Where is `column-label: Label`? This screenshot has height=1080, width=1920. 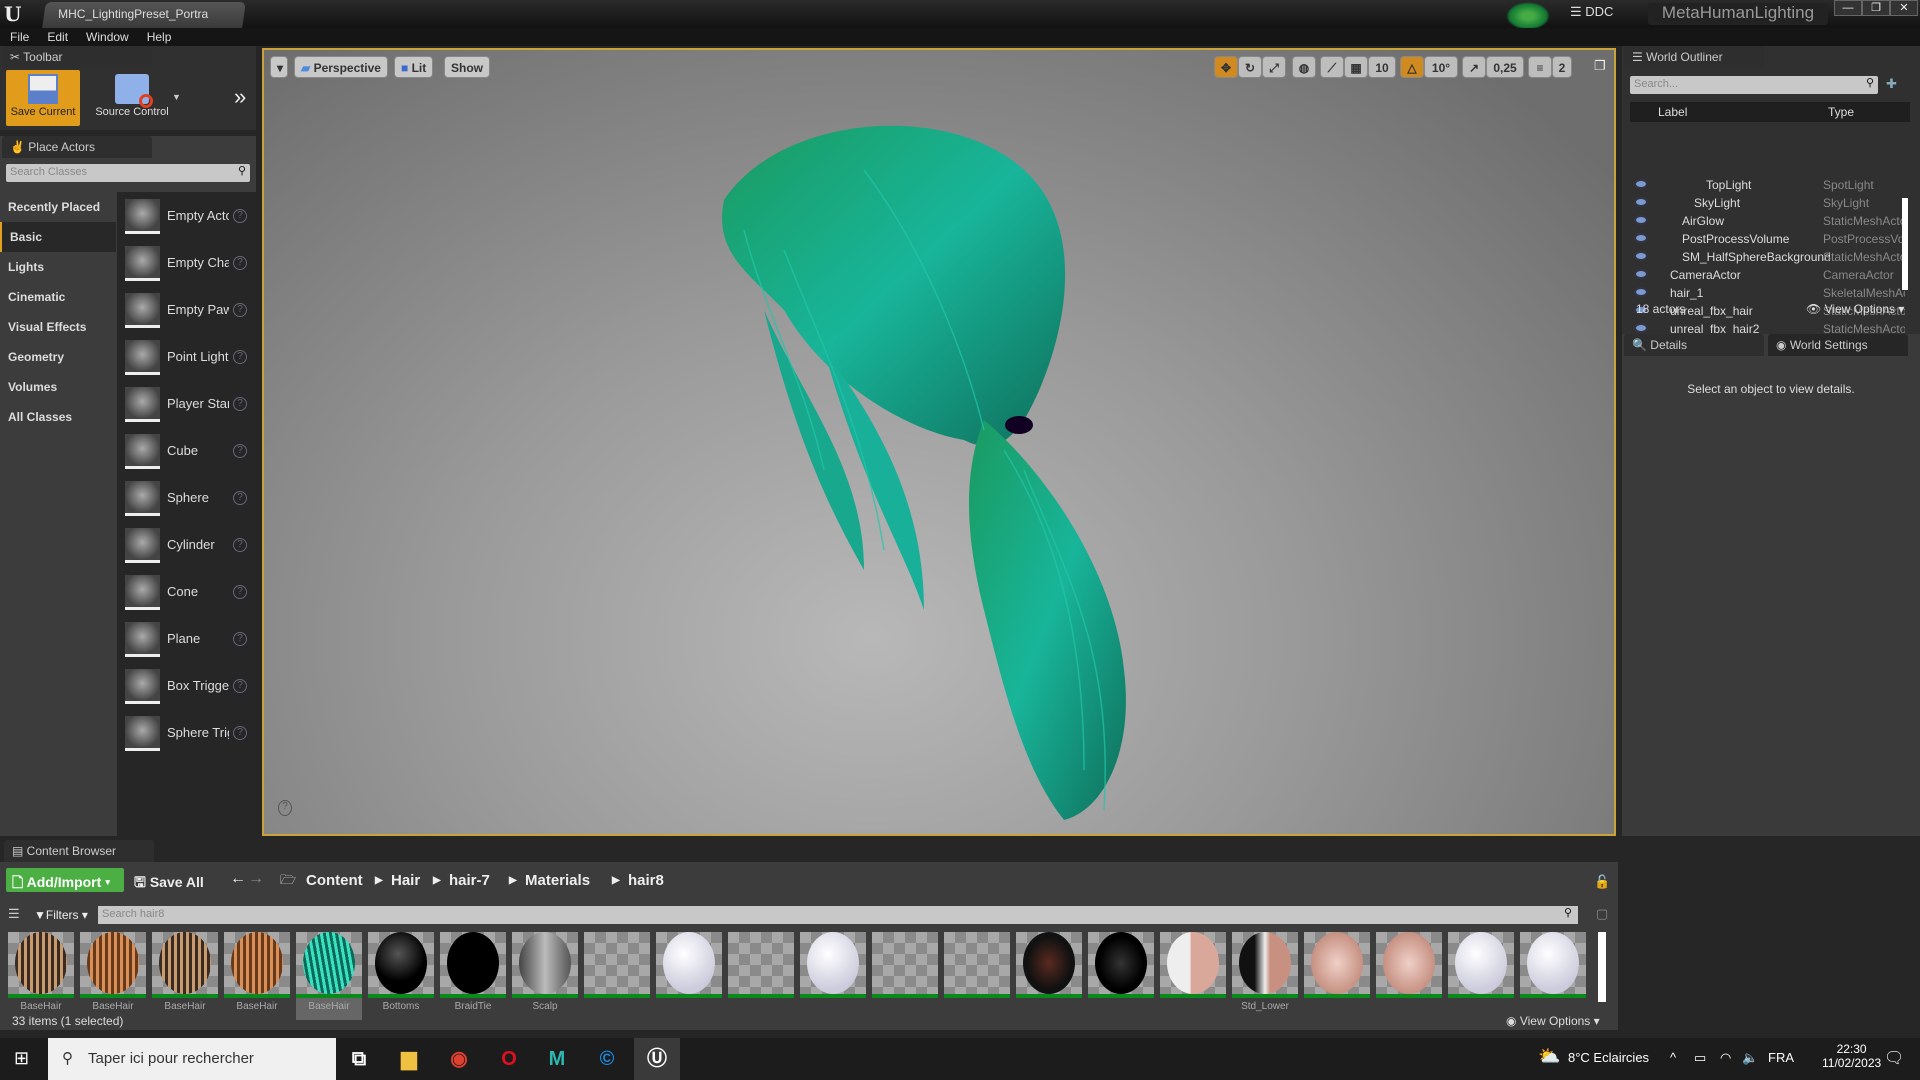
column-label: Label is located at coordinates (1672, 112).